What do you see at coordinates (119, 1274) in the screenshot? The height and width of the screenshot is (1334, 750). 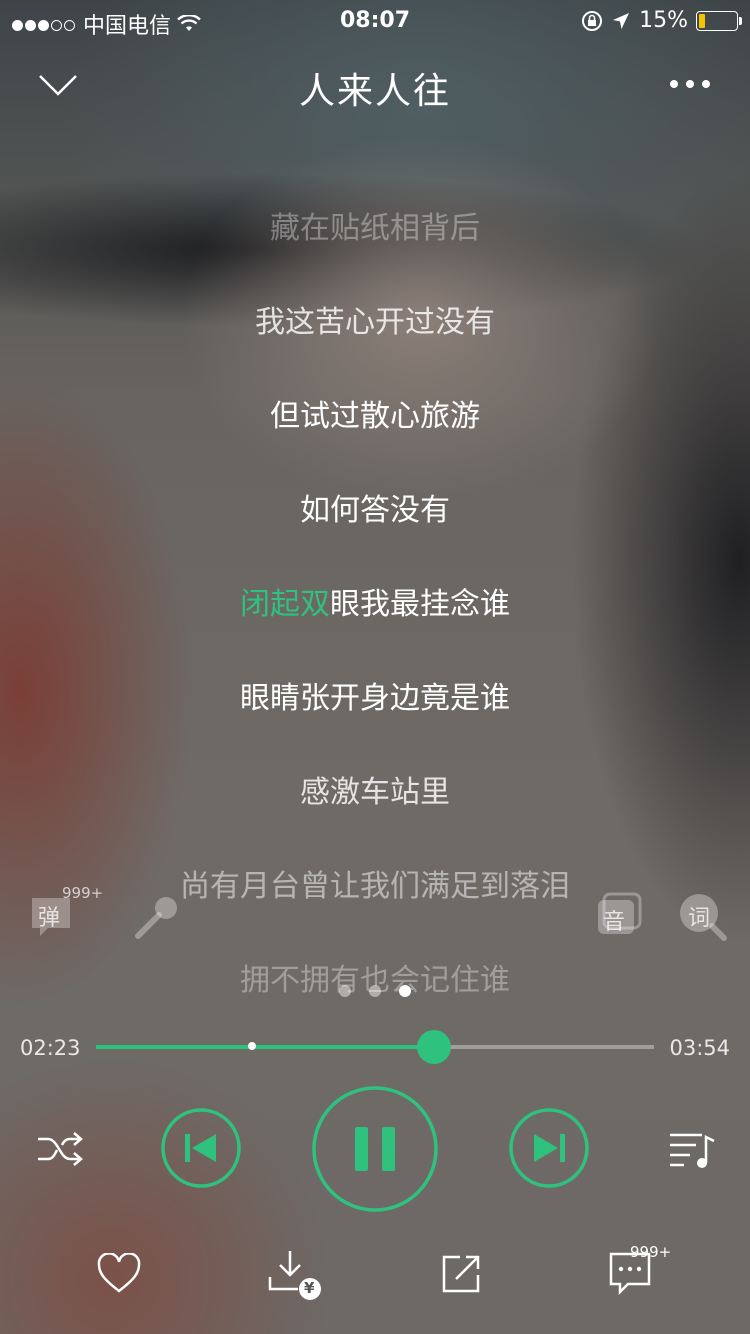 I see `heart-icon` at bounding box center [119, 1274].